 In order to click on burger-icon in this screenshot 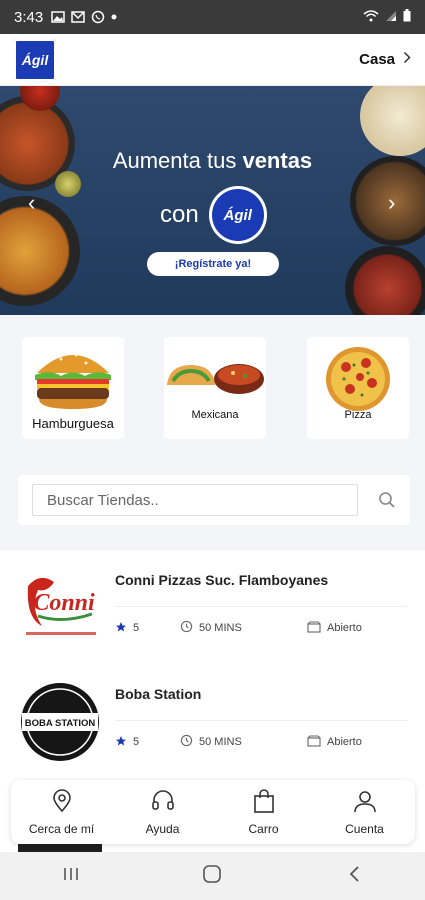, I will do `click(73, 380)`.